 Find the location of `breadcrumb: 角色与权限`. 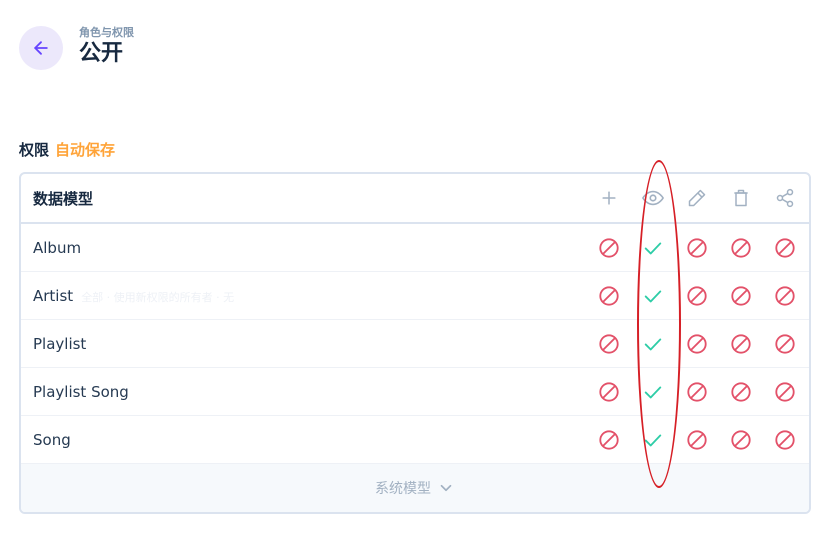

breadcrumb: 角色与权限 is located at coordinates (106, 33).